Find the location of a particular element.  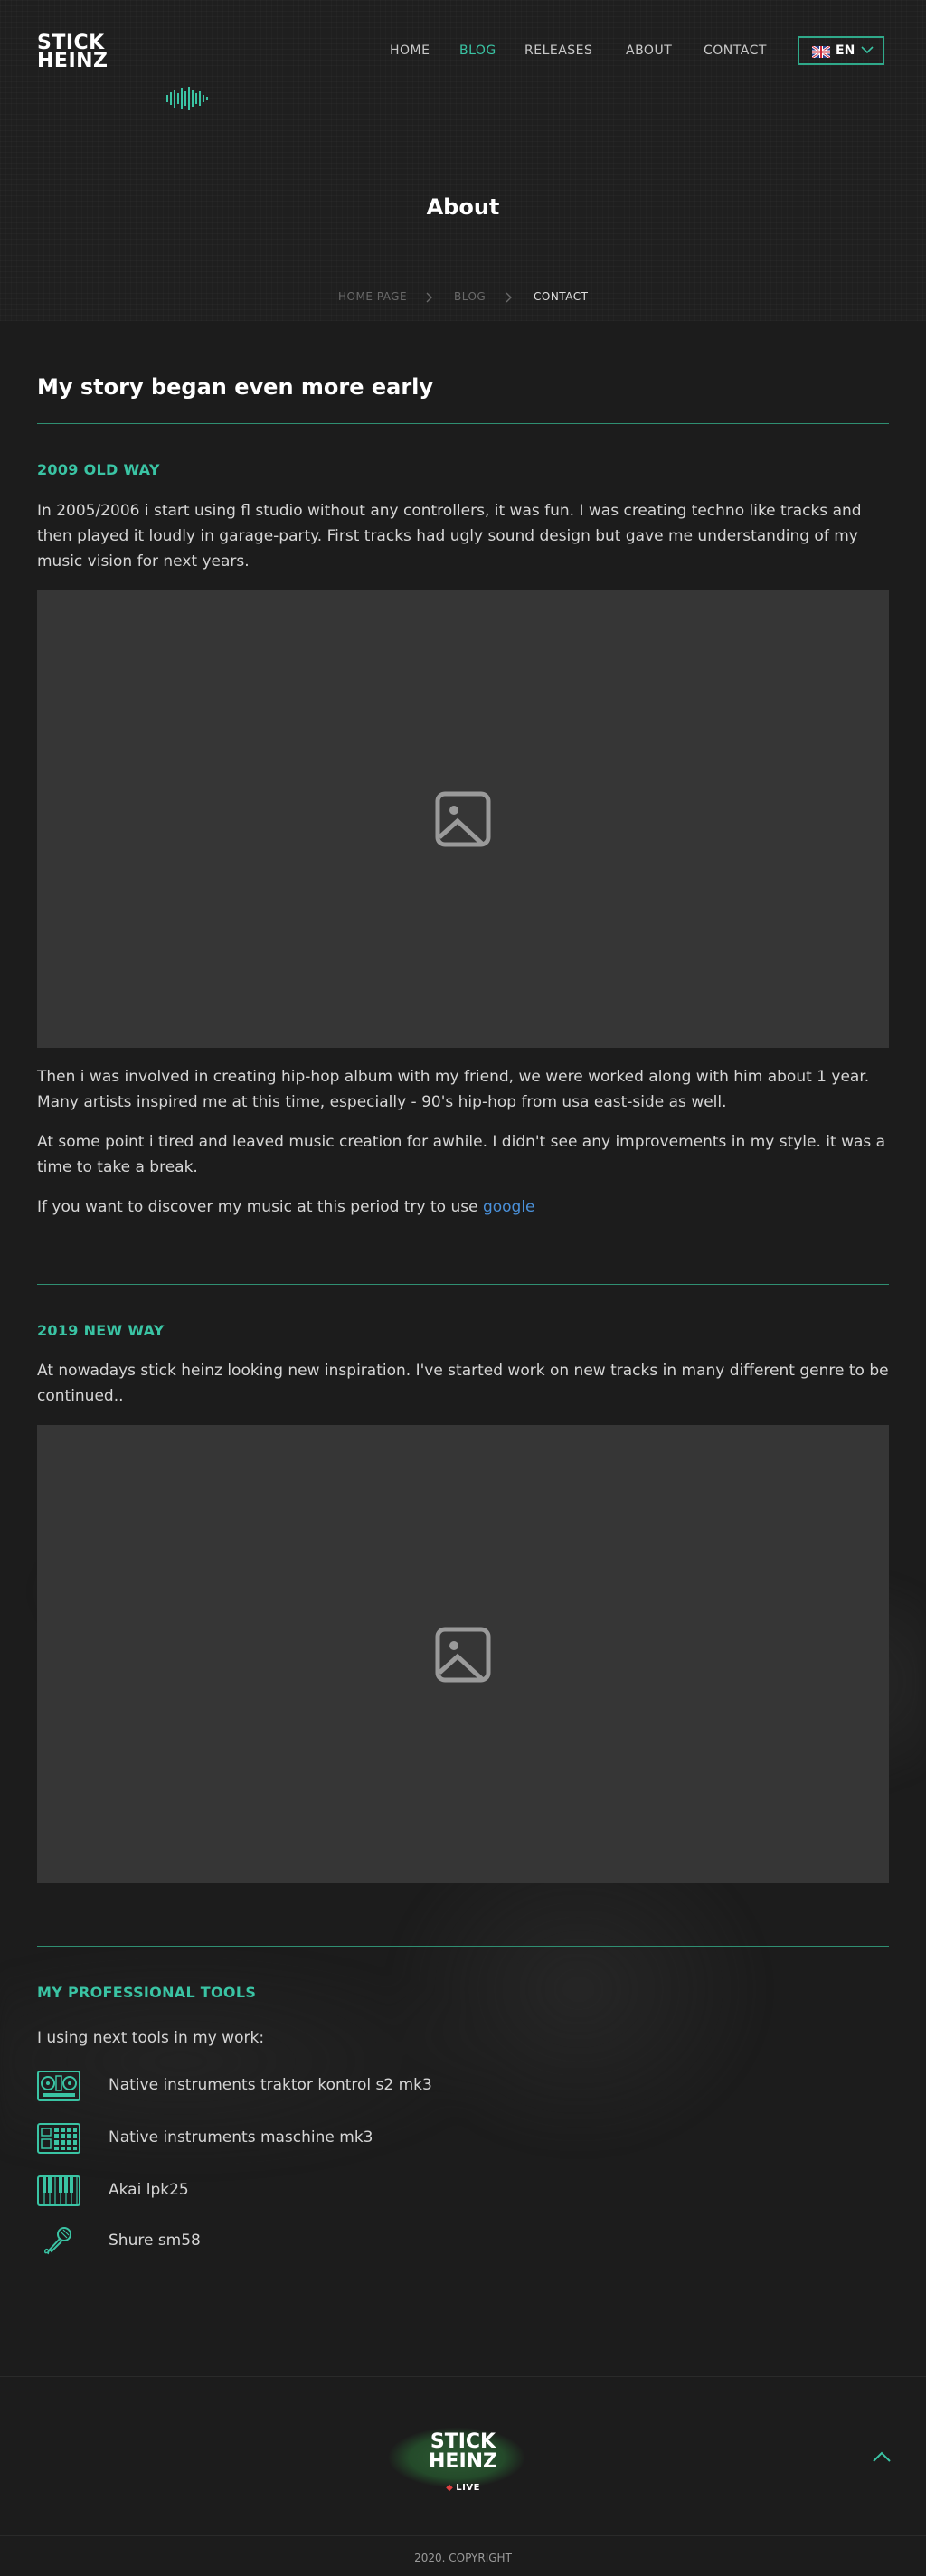

tool-item: Native instruments maschine mk3 is located at coordinates (309, 2139).